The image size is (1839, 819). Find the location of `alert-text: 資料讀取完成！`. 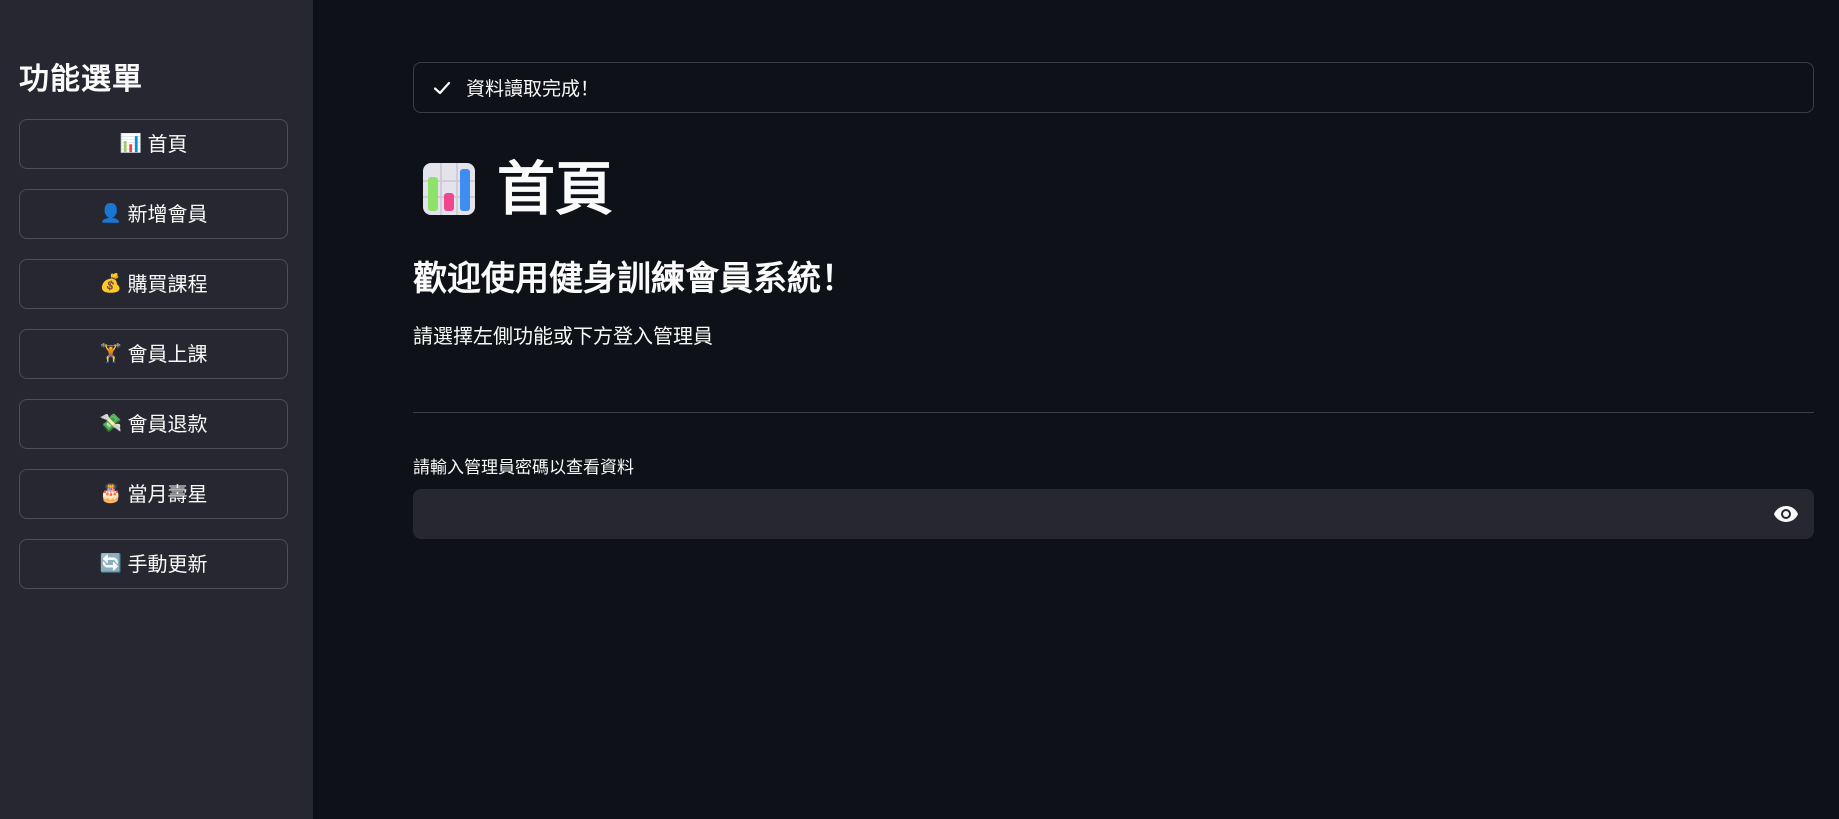

alert-text: 資料讀取完成！ is located at coordinates (533, 89).